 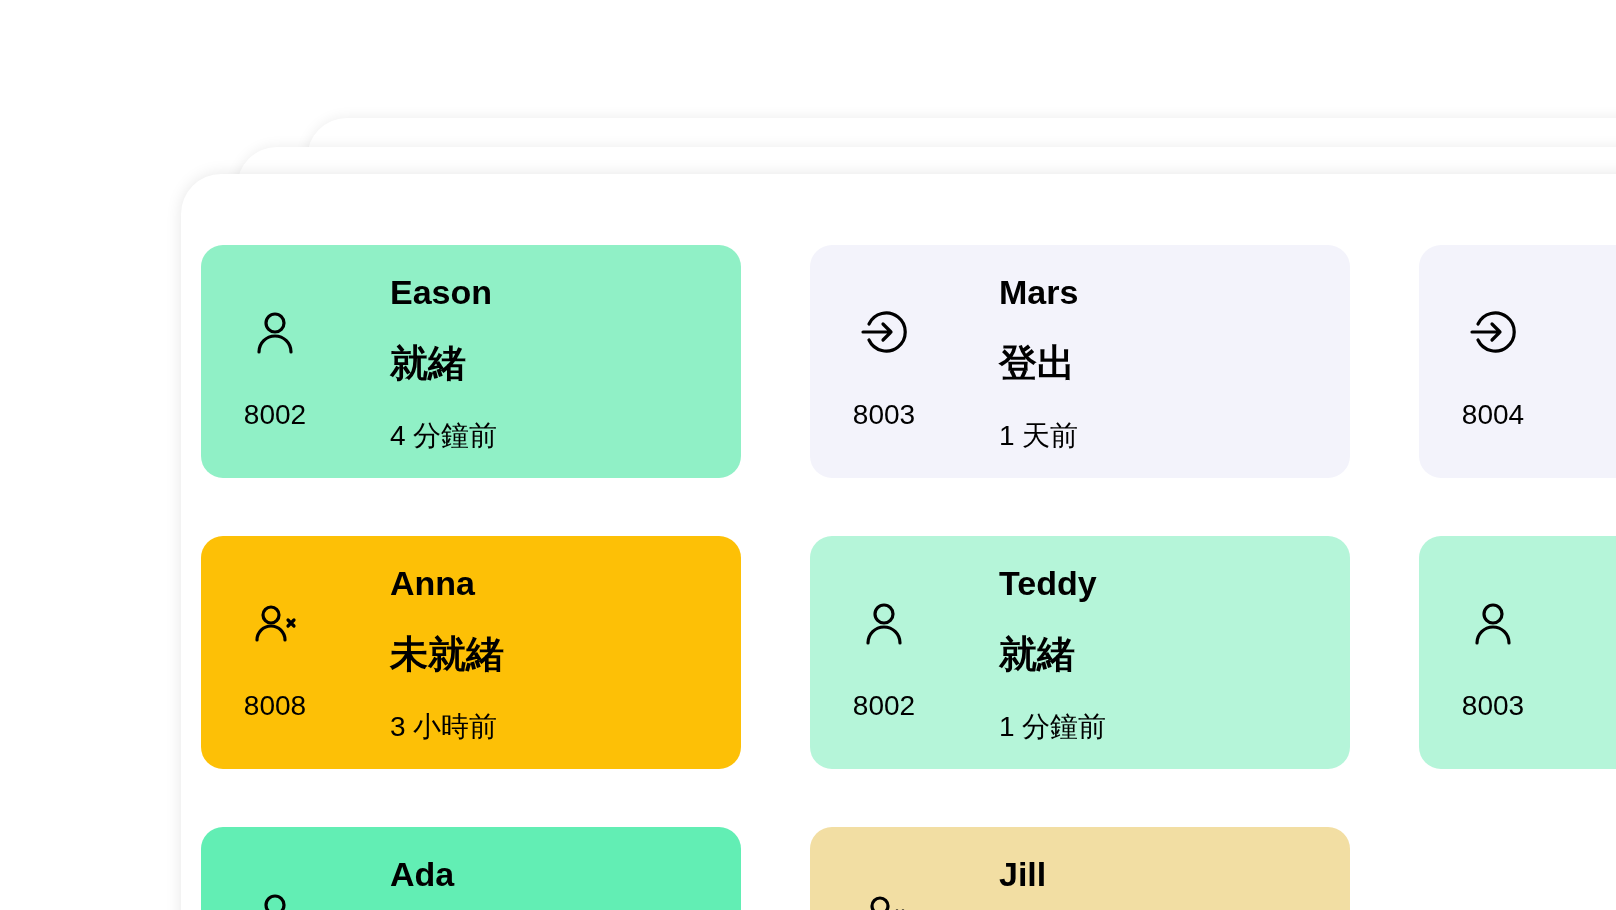 What do you see at coordinates (471, 361) in the screenshot?
I see `agent-card: 8002 Eason 就緒 4 分鐘前` at bounding box center [471, 361].